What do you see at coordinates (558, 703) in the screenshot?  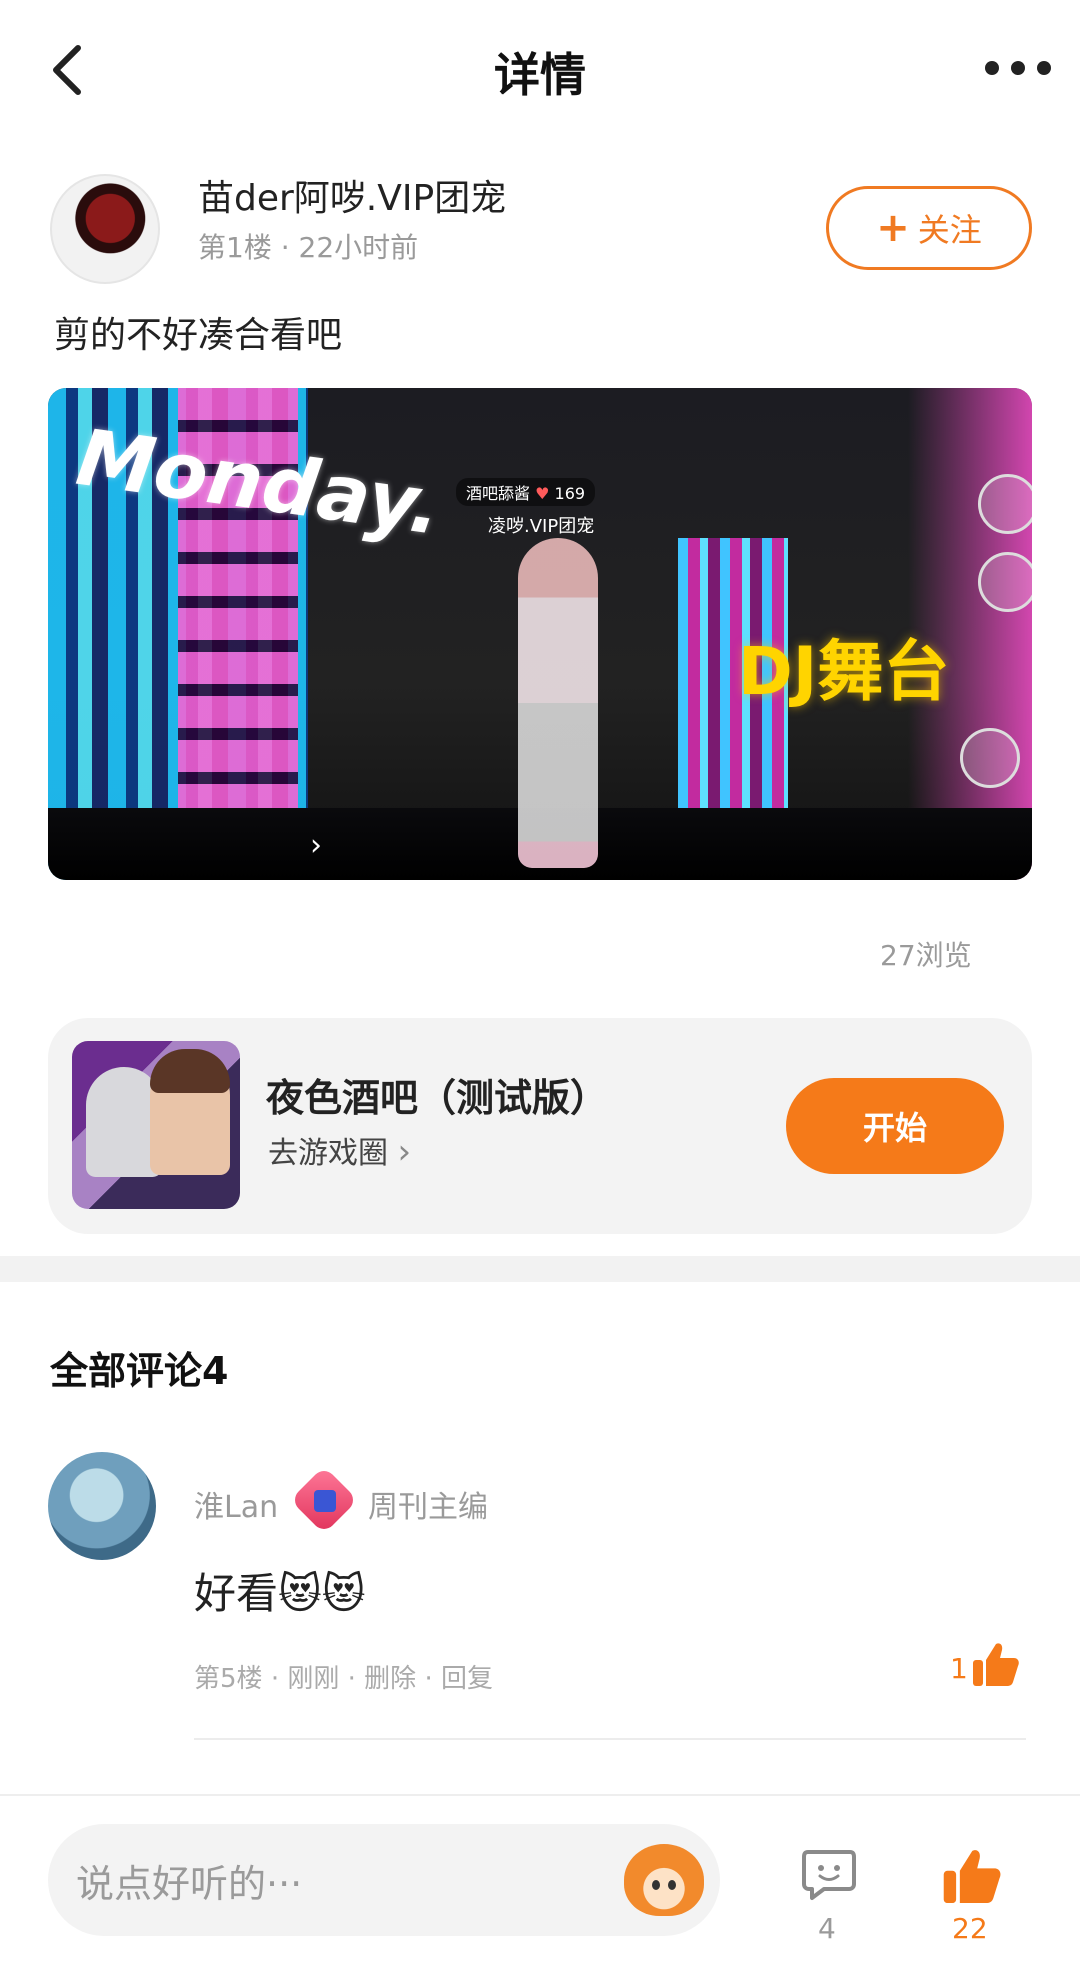 I see `character-figure` at bounding box center [558, 703].